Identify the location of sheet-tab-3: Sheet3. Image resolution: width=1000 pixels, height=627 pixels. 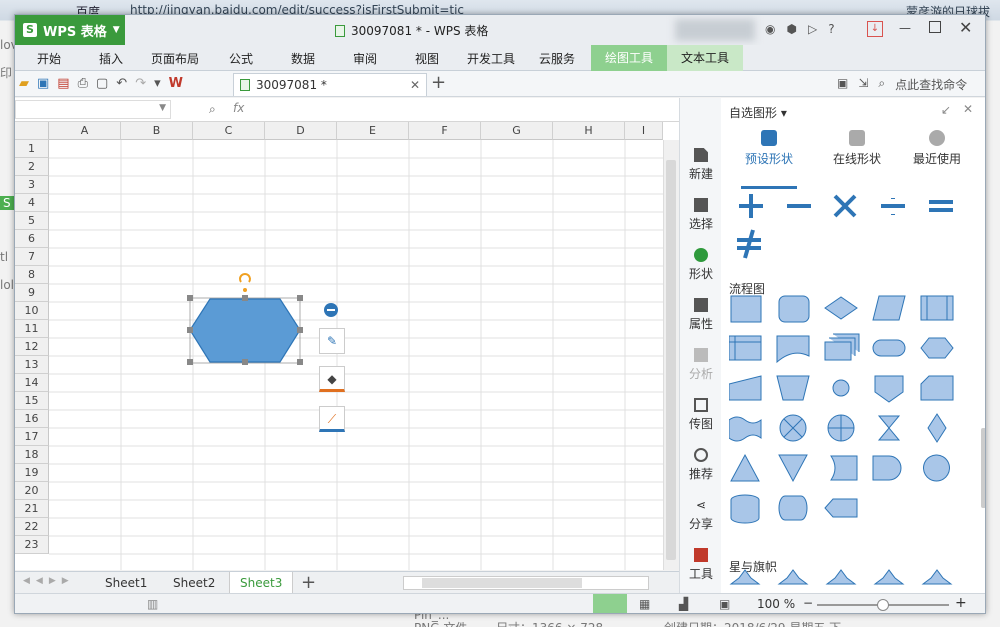
(261, 583).